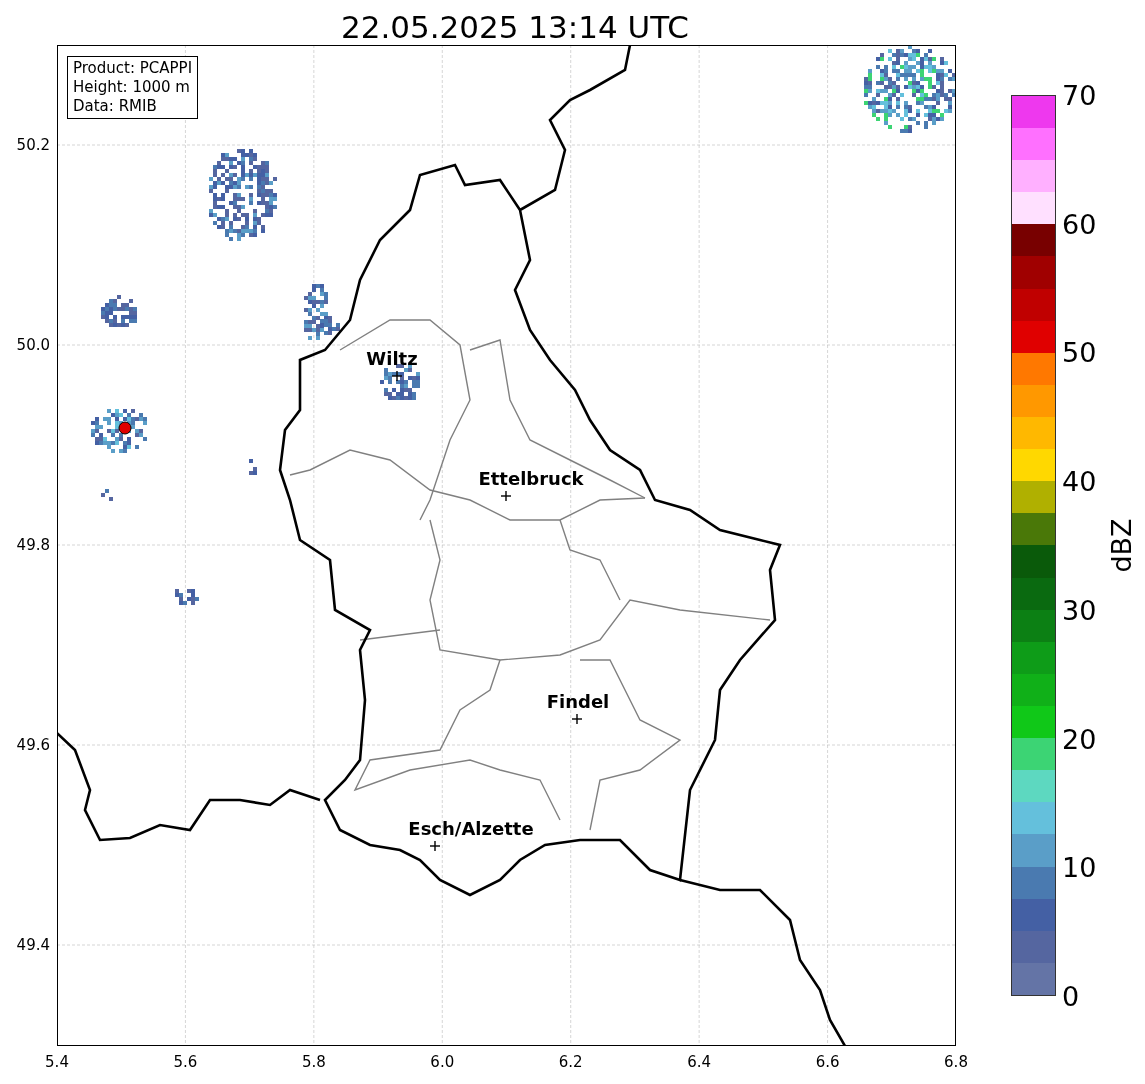  What do you see at coordinates (515, 26) in the screenshot?
I see `chart-title: 22.05.2025 13:14 UTC` at bounding box center [515, 26].